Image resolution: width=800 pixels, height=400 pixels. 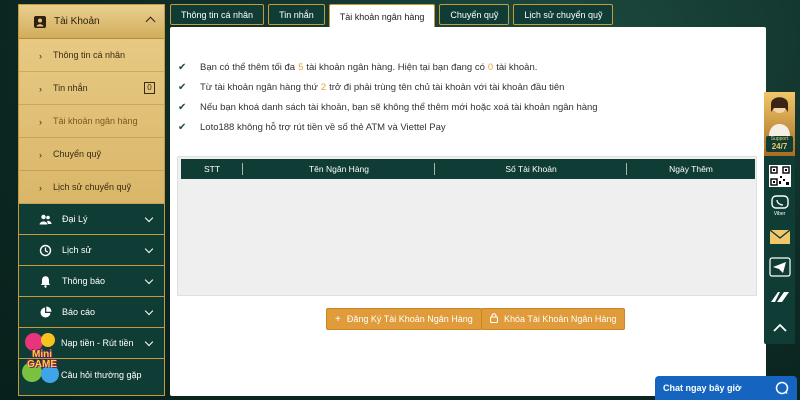 I want to click on support-agent-icon, so click(x=779, y=116).